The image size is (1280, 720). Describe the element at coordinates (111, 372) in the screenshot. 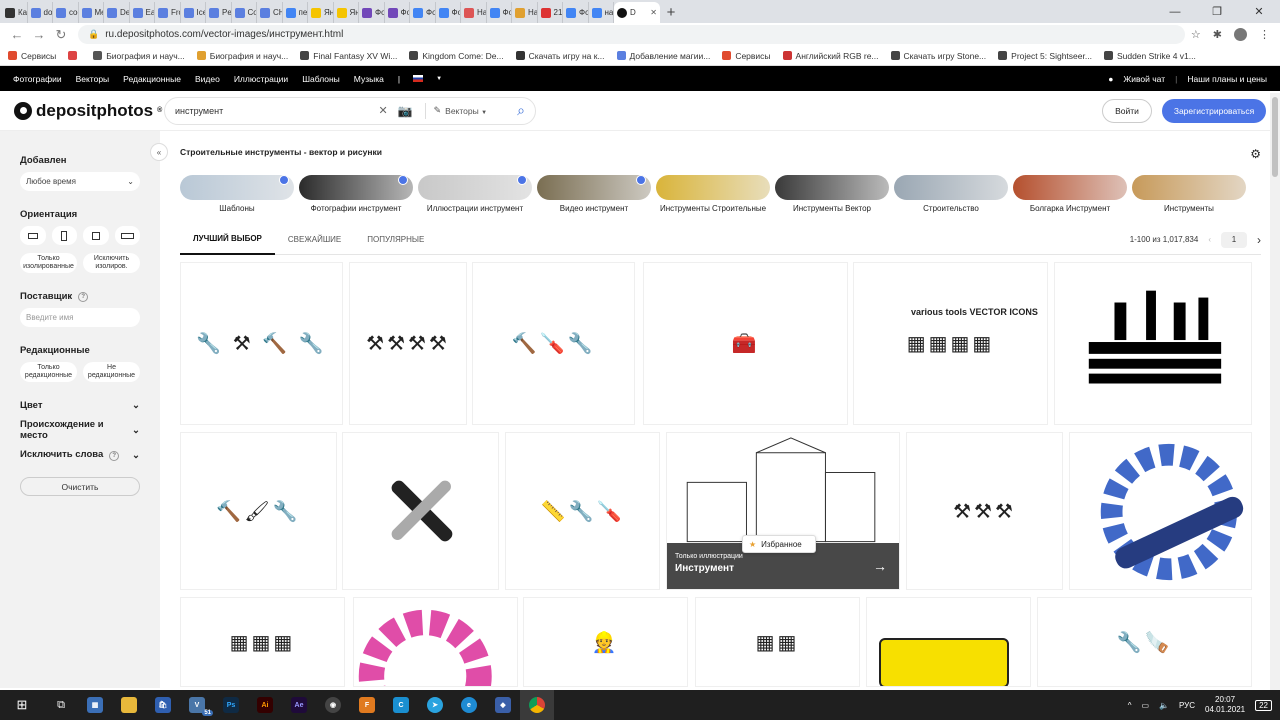

I see `non-editorial-button: Не редакционные` at that location.